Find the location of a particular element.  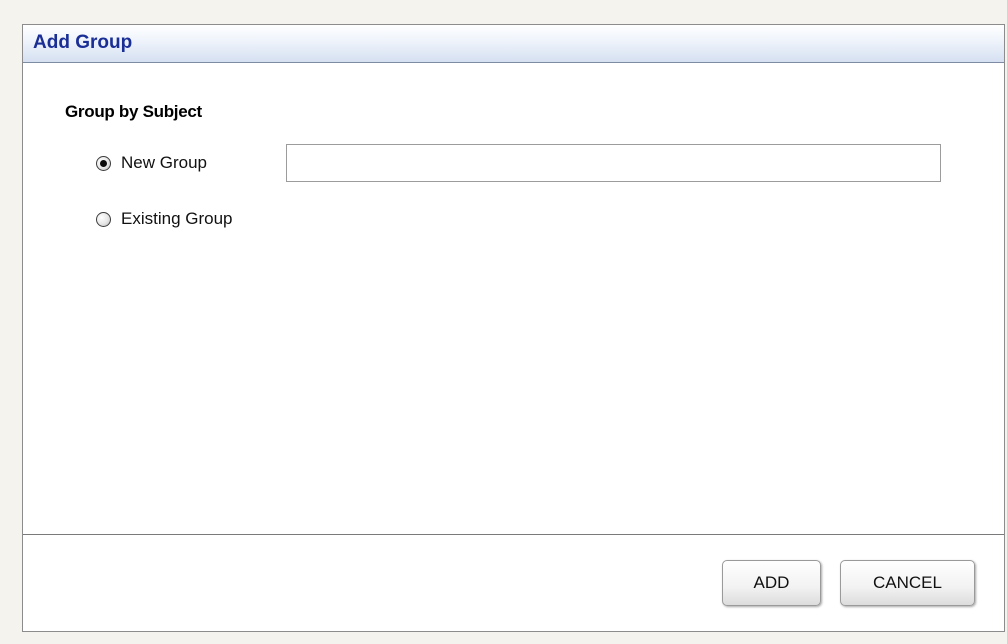

add-button: ADD is located at coordinates (771, 583).